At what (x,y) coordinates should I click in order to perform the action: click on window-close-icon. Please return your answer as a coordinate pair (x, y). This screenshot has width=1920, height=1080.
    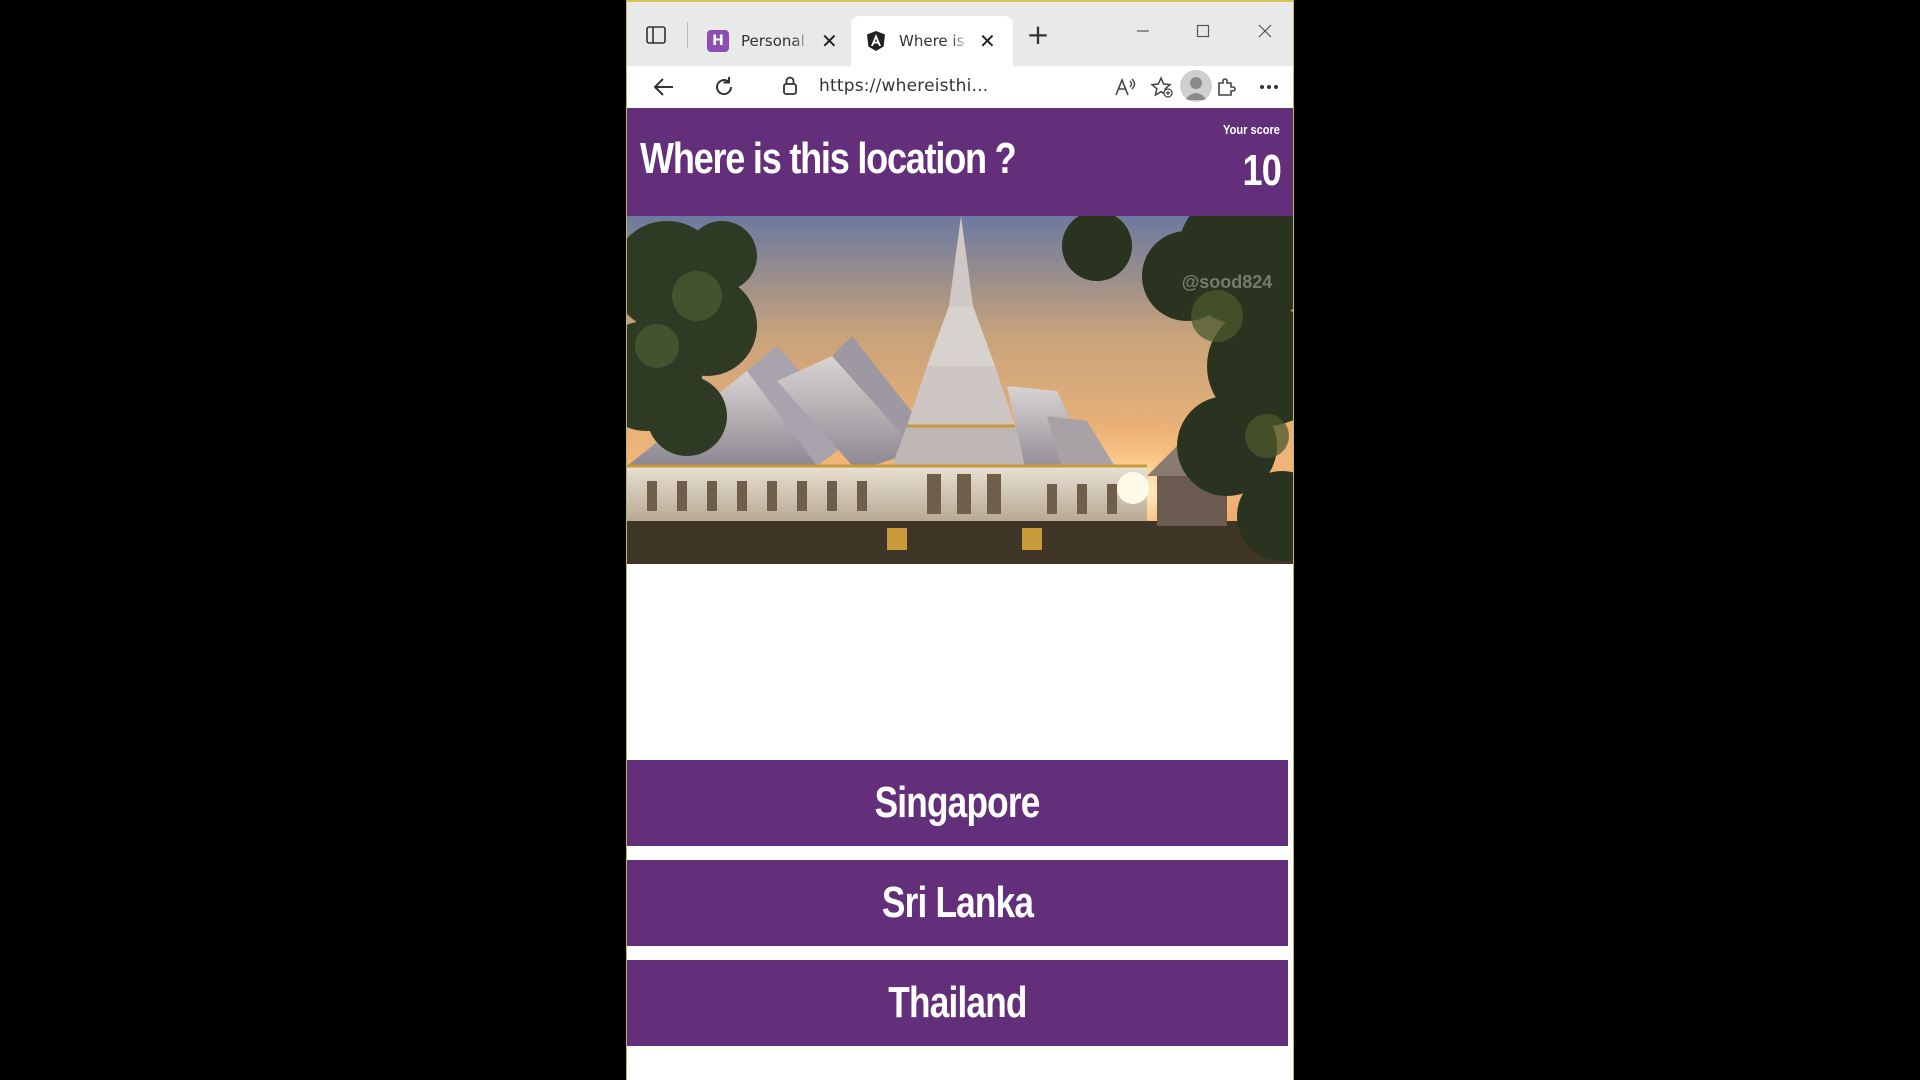
    Looking at the image, I should click on (1265, 31).